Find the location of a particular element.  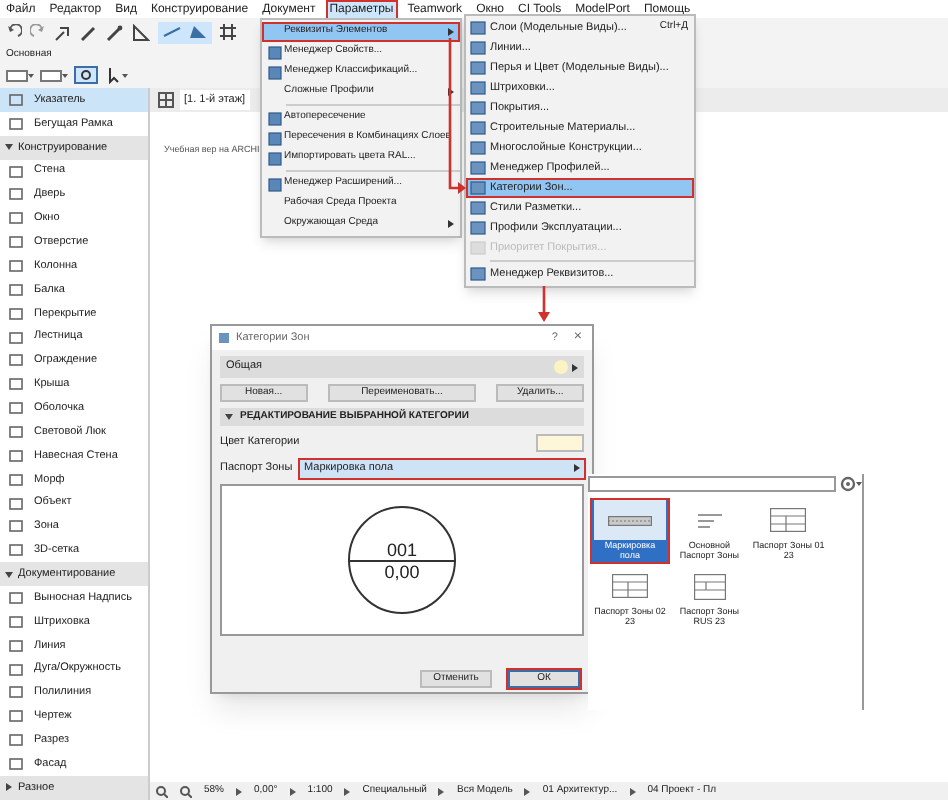

cursor-icon is located at coordinates (63, 32).